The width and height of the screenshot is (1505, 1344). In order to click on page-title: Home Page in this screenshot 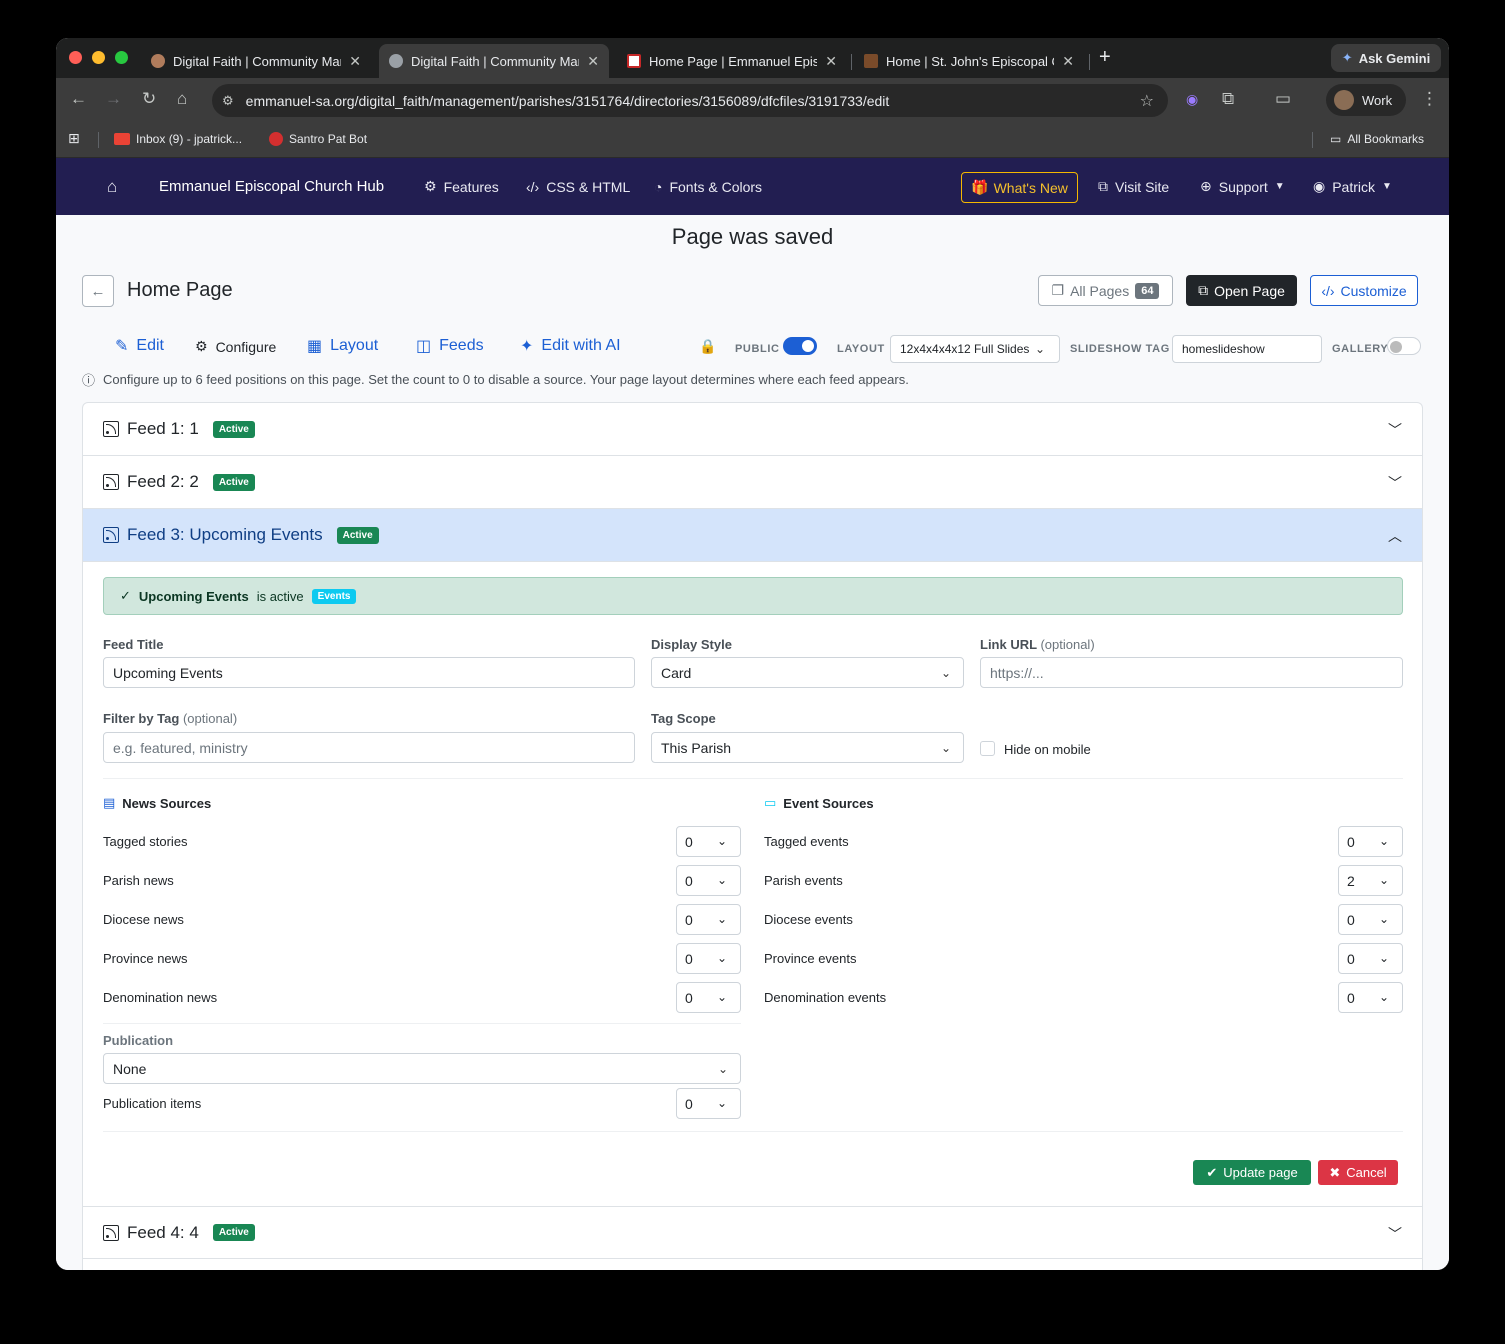, I will do `click(180, 290)`.